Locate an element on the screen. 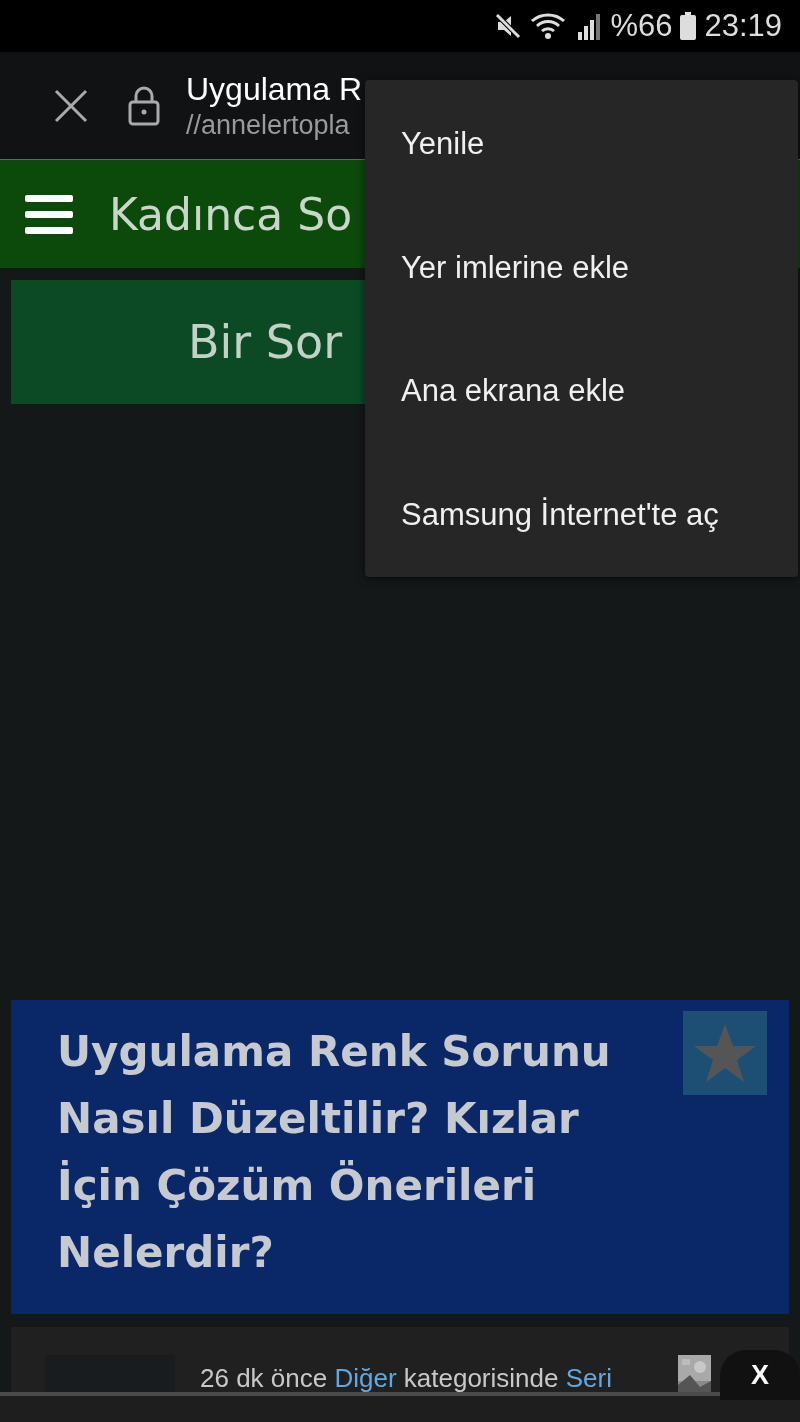  page-url: //annelertopla is located at coordinates (268, 125).